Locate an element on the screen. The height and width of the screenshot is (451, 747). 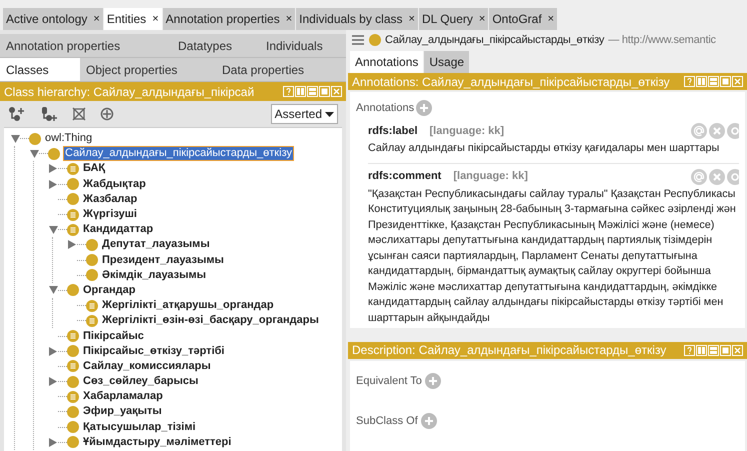
tab: Annotation properties × is located at coordinates (229, 19).